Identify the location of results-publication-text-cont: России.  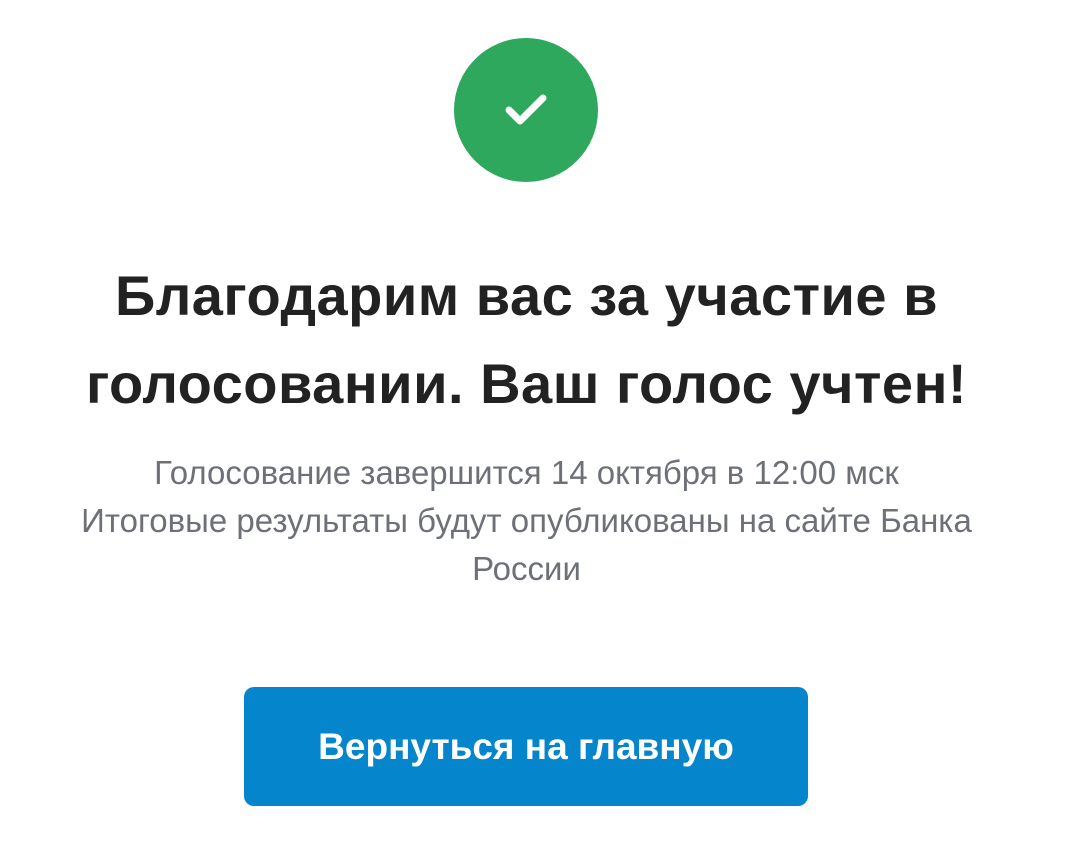
(526, 568).